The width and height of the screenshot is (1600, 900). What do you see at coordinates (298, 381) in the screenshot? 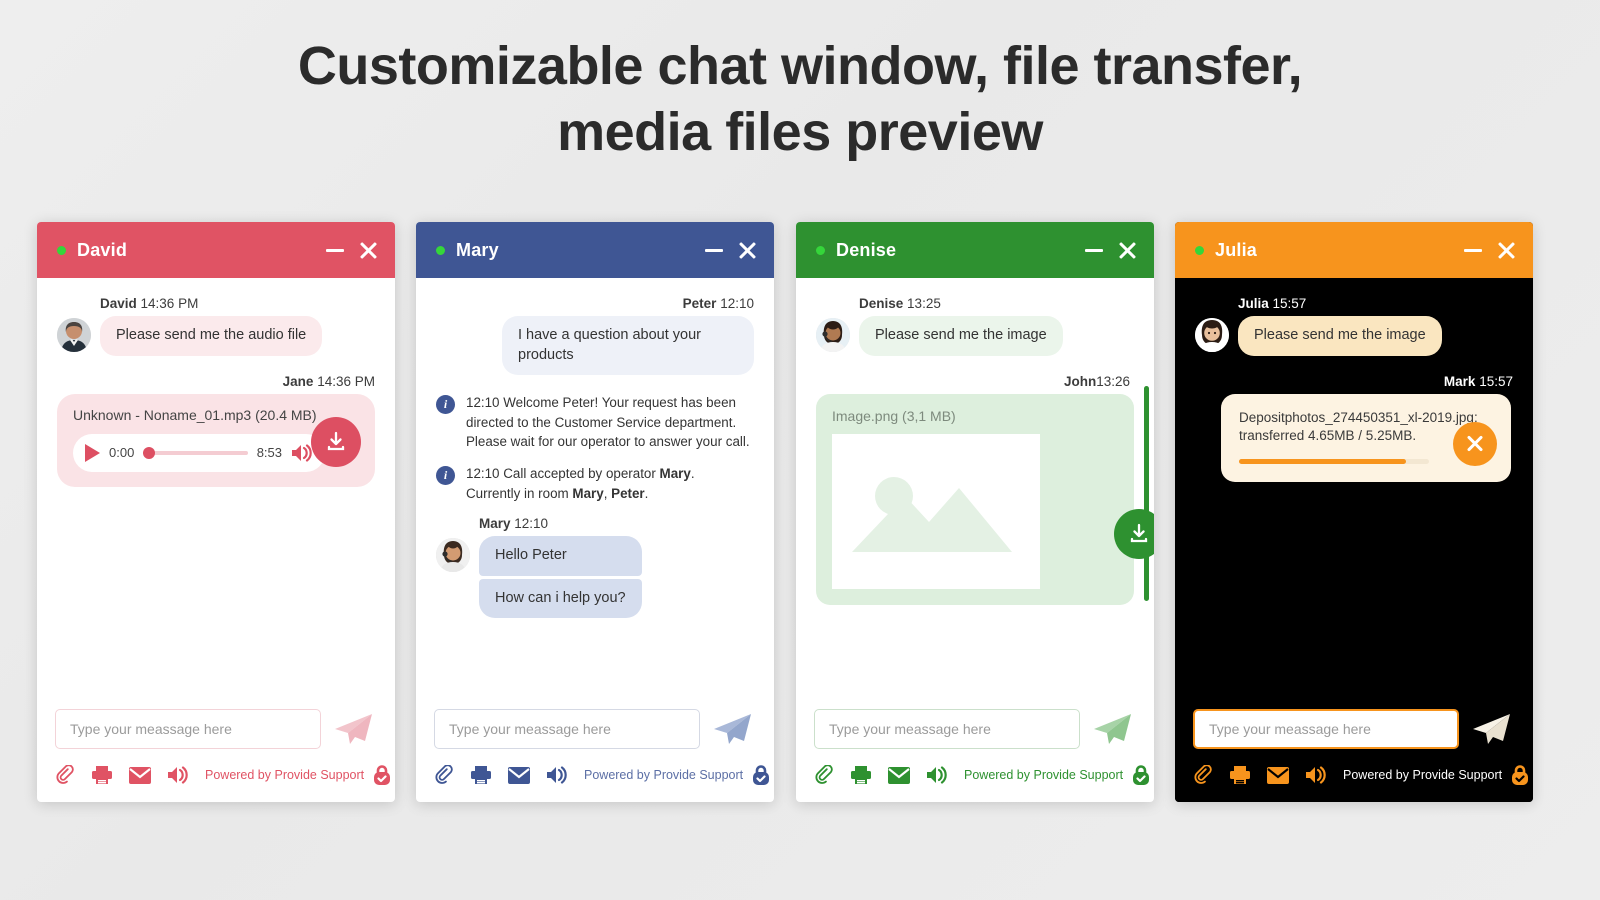
I see `message-author: Jane` at bounding box center [298, 381].